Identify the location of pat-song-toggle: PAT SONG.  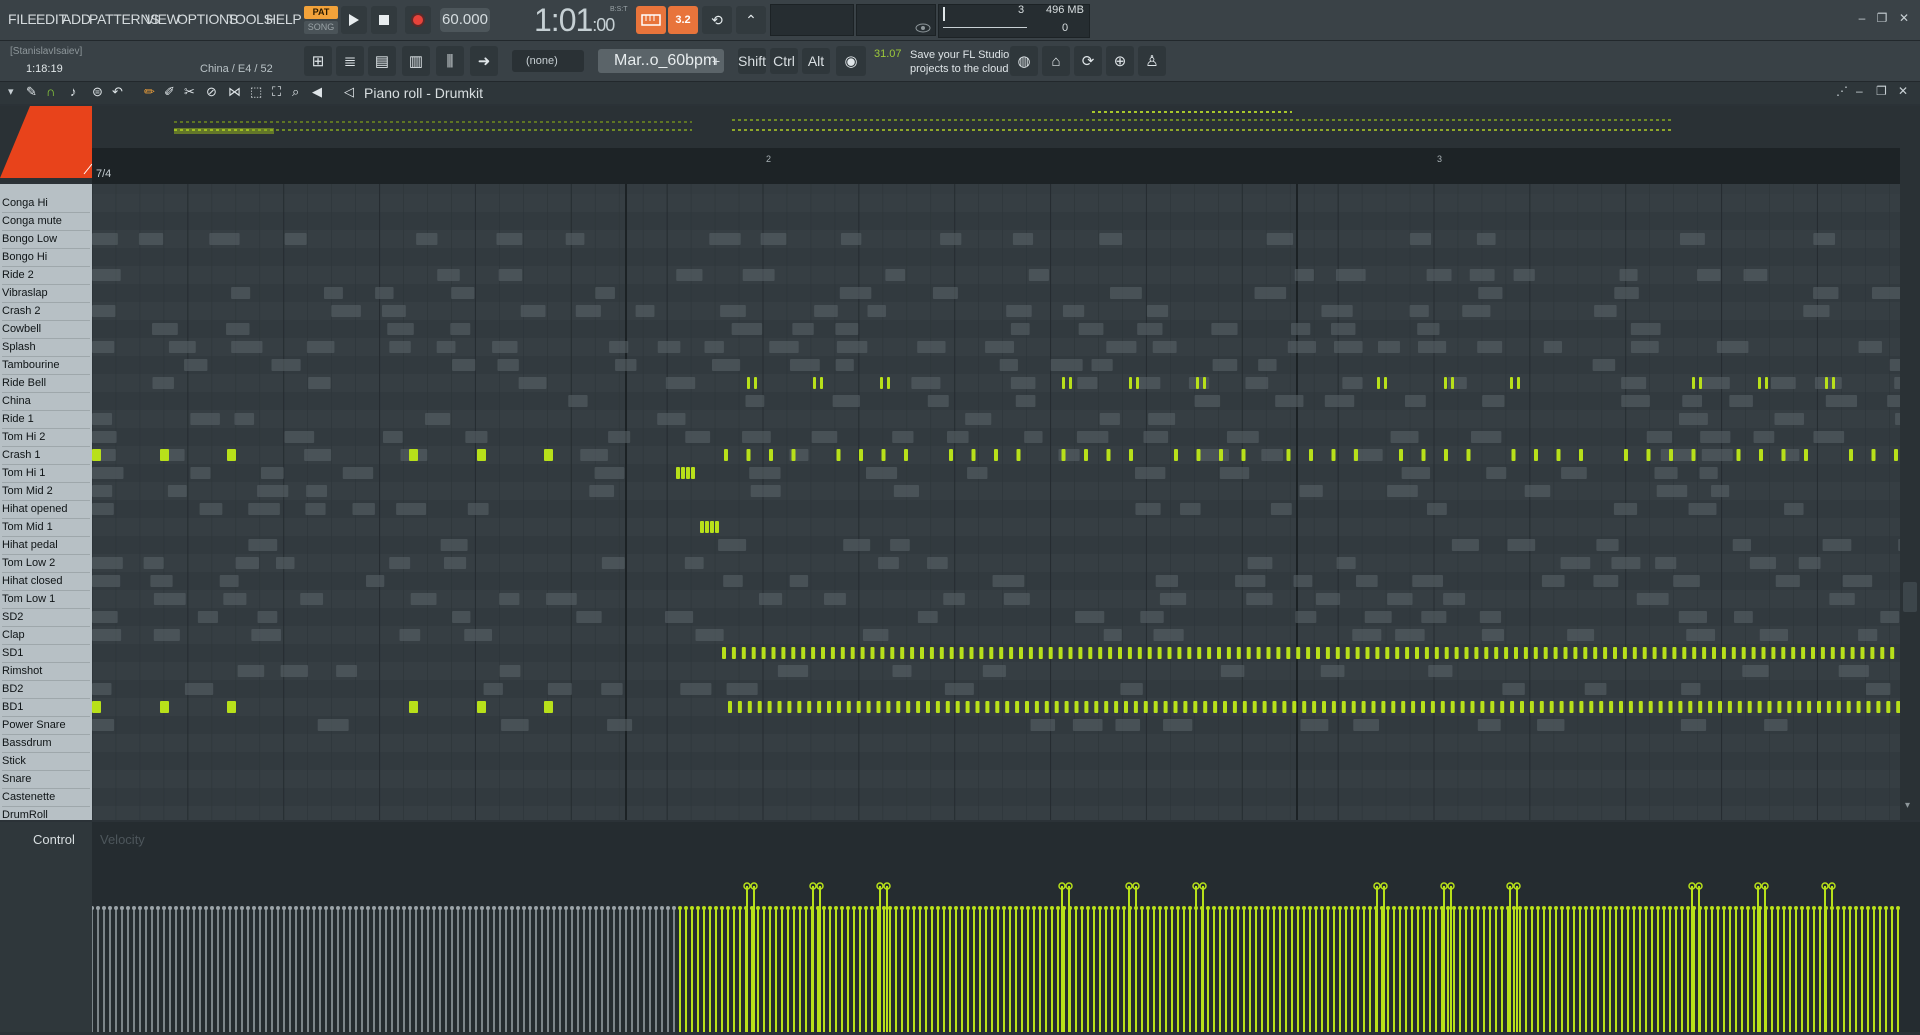
(321, 20).